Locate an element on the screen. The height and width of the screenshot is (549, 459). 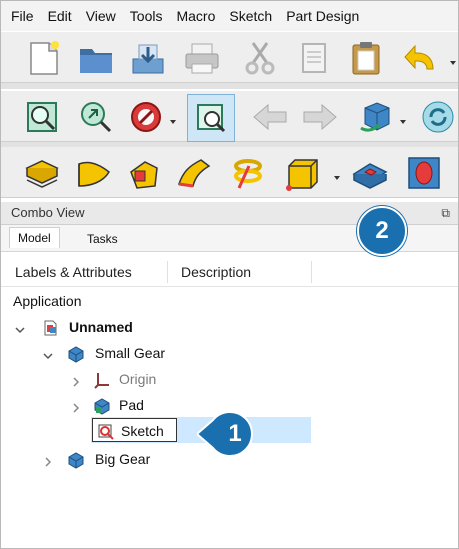
tree-column-header: Labels & Attributes Description is located at coordinates (229, 272).